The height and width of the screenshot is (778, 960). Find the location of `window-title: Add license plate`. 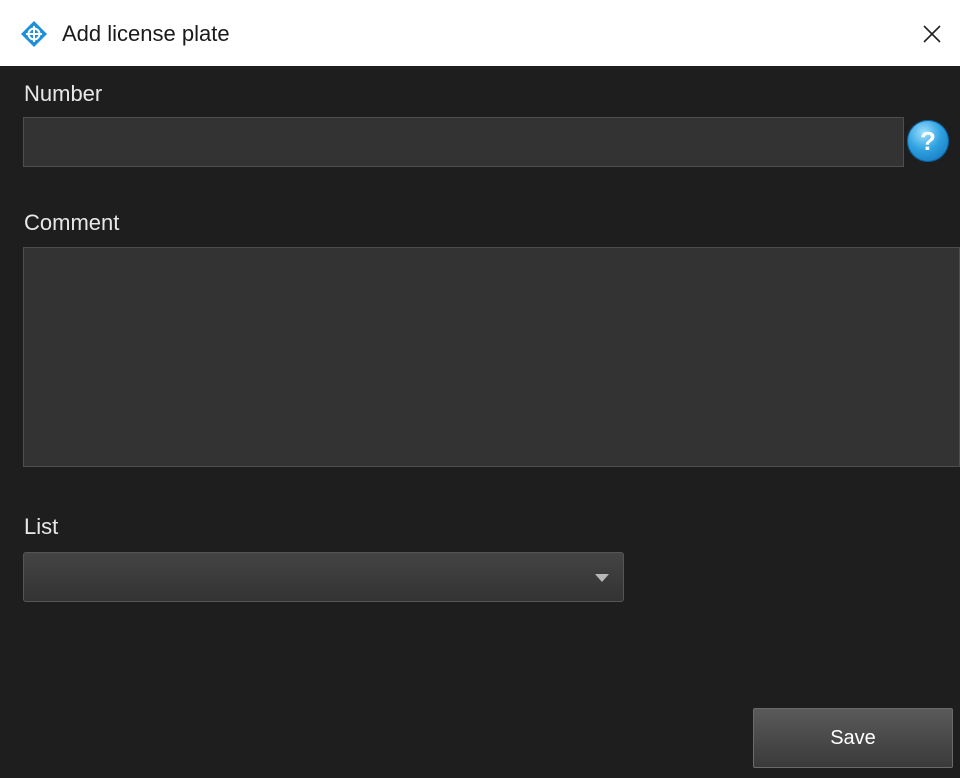

window-title: Add license plate is located at coordinates (146, 33).